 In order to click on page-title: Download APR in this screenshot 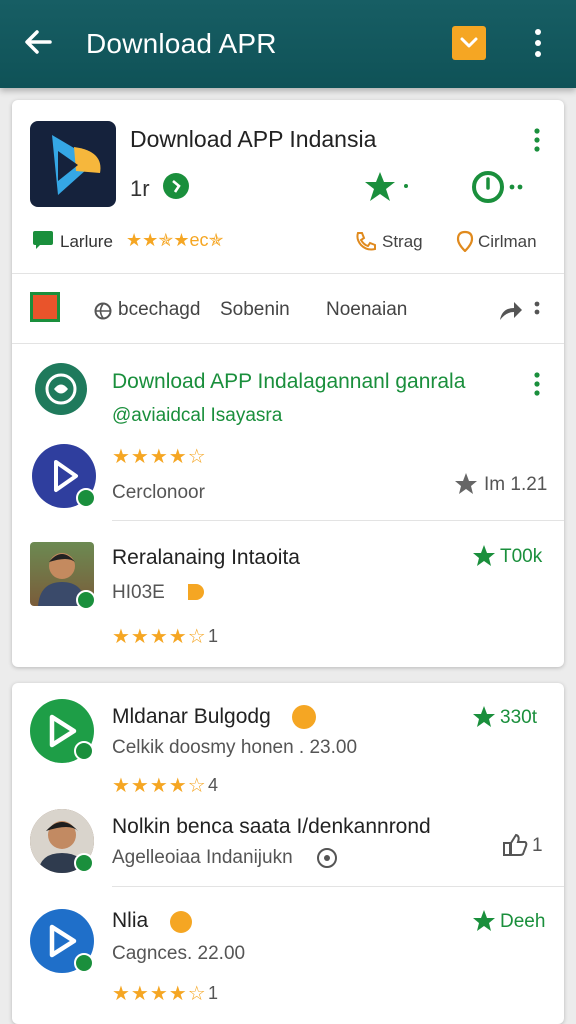, I will do `click(181, 43)`.